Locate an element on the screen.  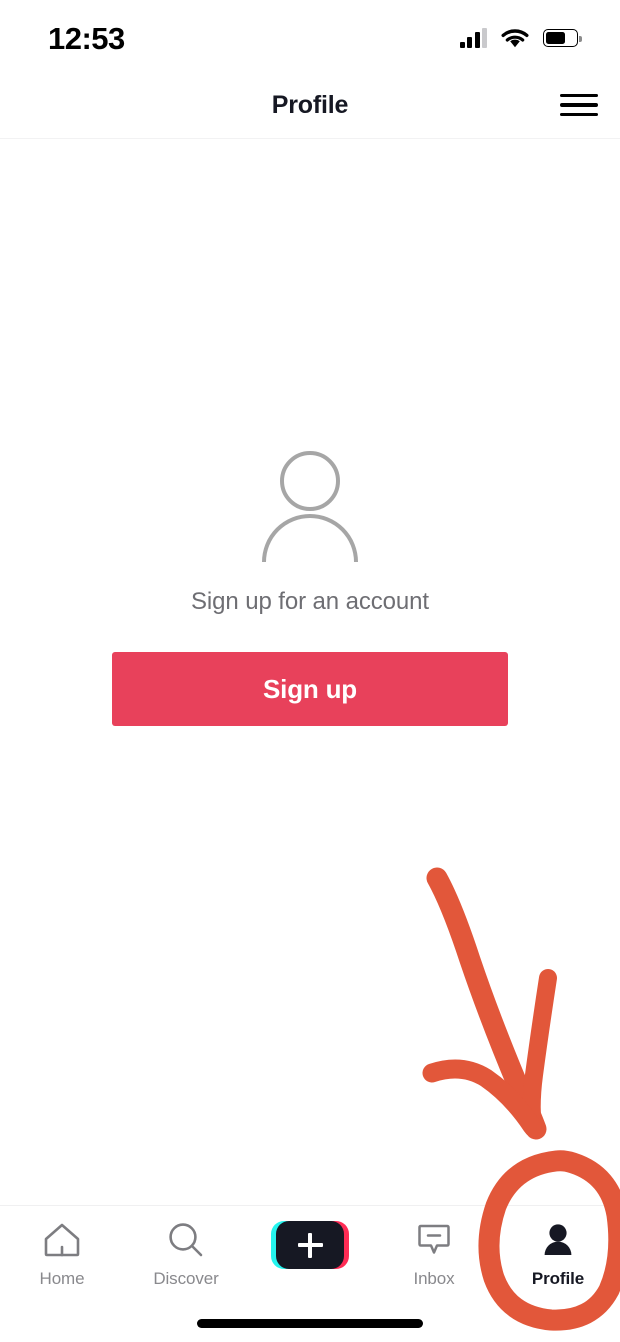
app-header: Profile is located at coordinates (310, 105).